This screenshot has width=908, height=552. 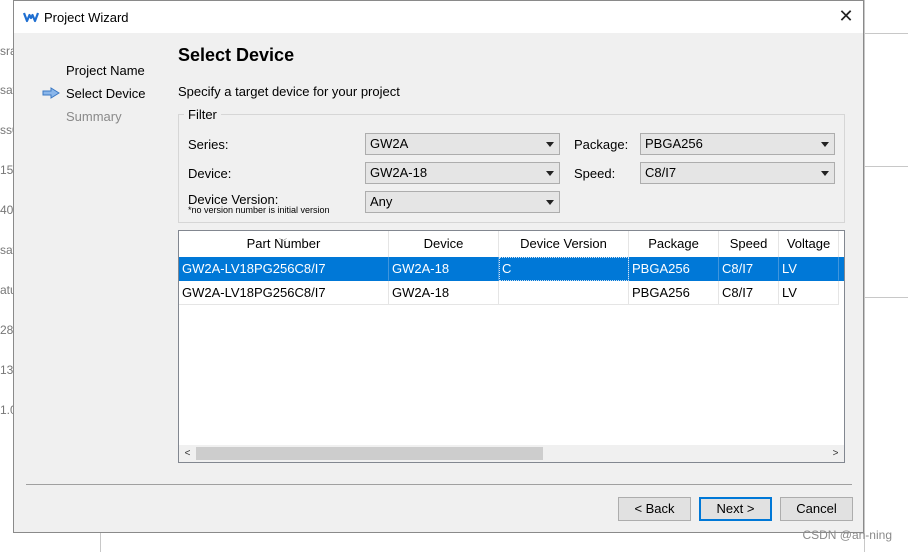 I want to click on horizontal-scrollbar: < >, so click(x=511, y=453).